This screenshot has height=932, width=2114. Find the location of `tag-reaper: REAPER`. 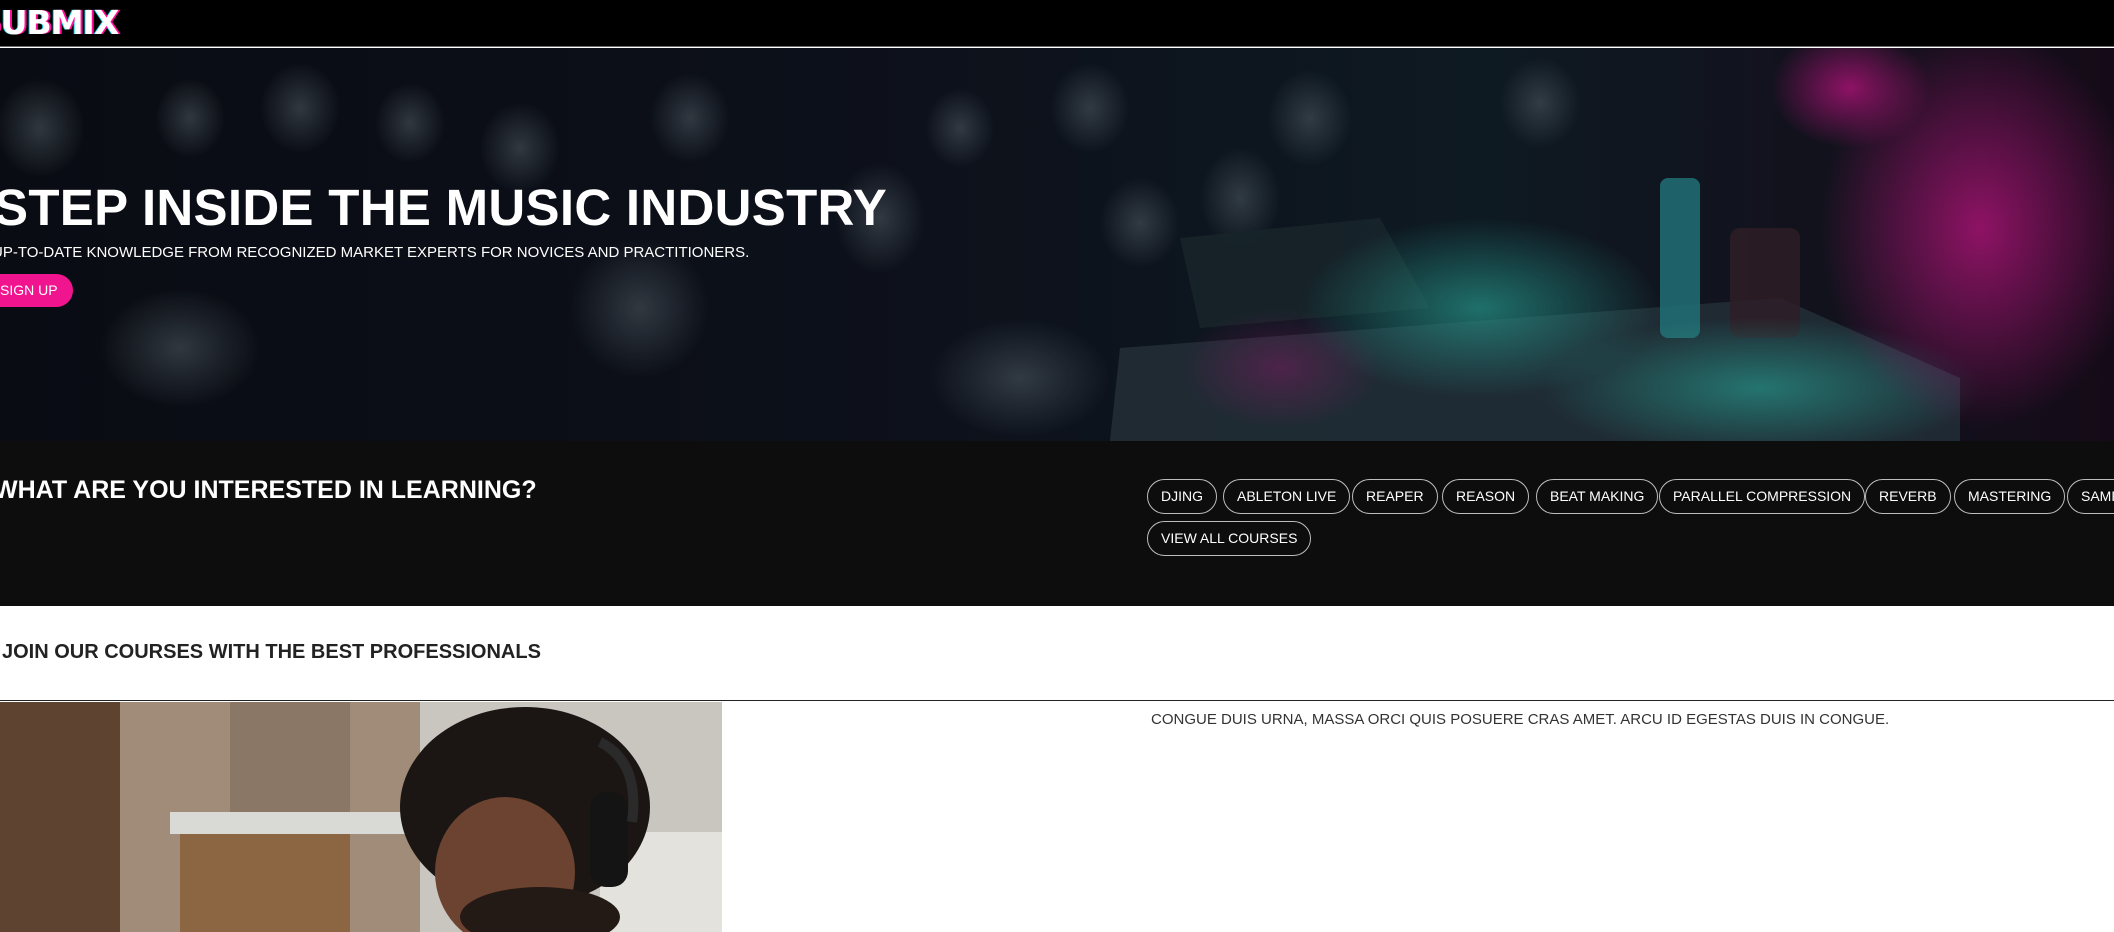

tag-reaper: REAPER is located at coordinates (1395, 496).